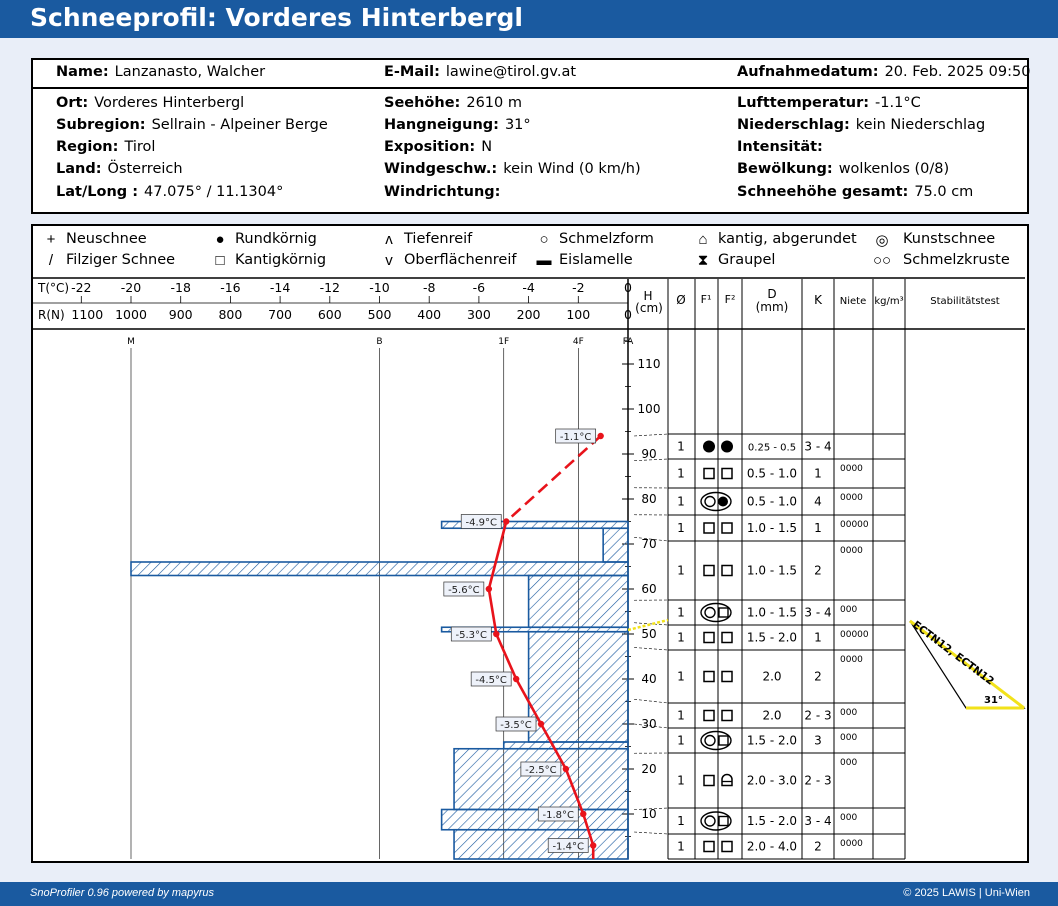  Describe the element at coordinates (787, 239) in the screenshot. I see `legend-label: kantig, abgerundet` at that location.